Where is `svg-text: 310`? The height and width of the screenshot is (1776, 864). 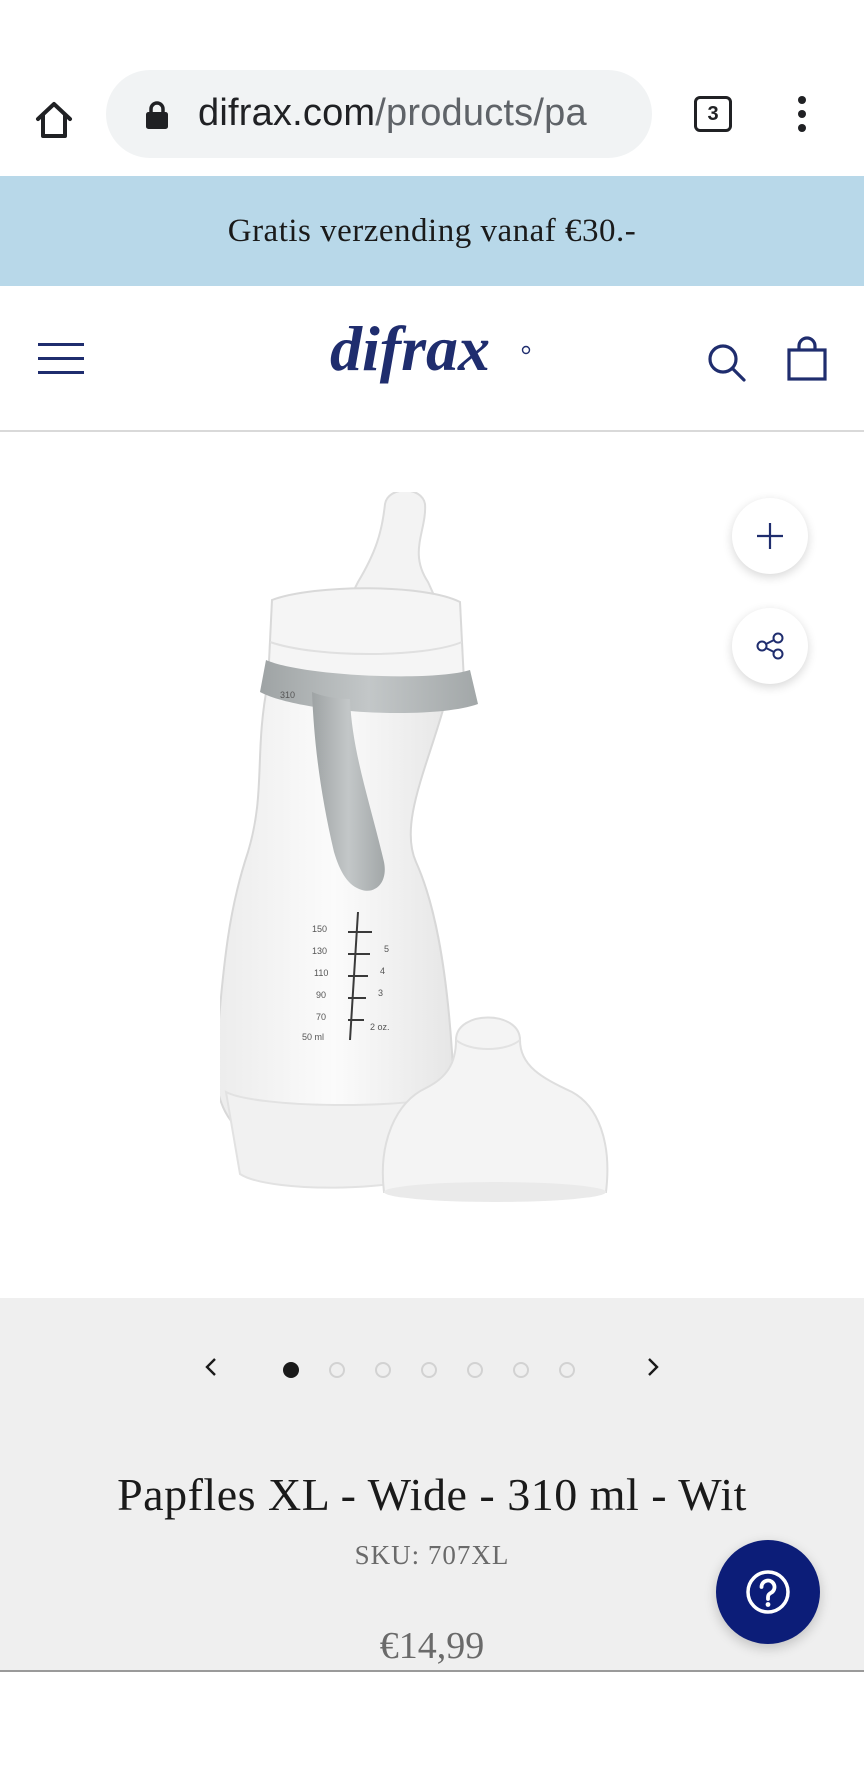 svg-text: 310 is located at coordinates (287, 695).